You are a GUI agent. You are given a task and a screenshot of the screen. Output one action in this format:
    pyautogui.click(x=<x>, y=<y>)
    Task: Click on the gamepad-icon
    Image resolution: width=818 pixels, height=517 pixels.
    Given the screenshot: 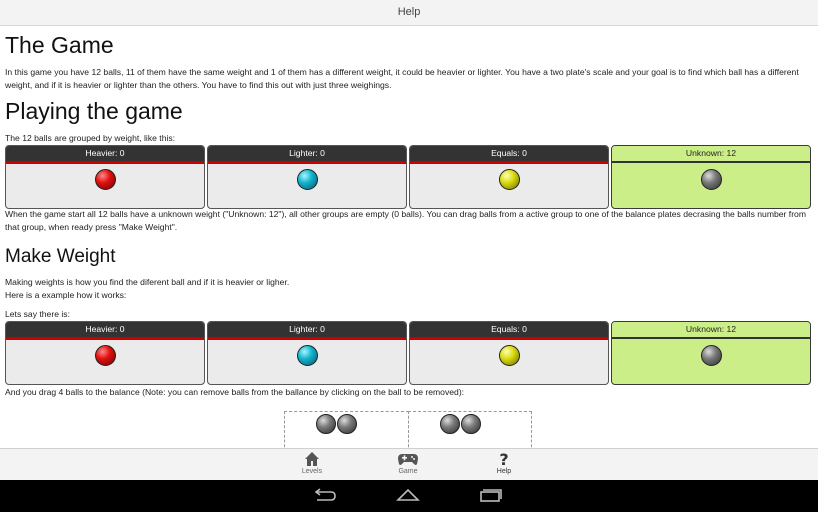 What is the action you would take?
    pyautogui.click(x=408, y=459)
    